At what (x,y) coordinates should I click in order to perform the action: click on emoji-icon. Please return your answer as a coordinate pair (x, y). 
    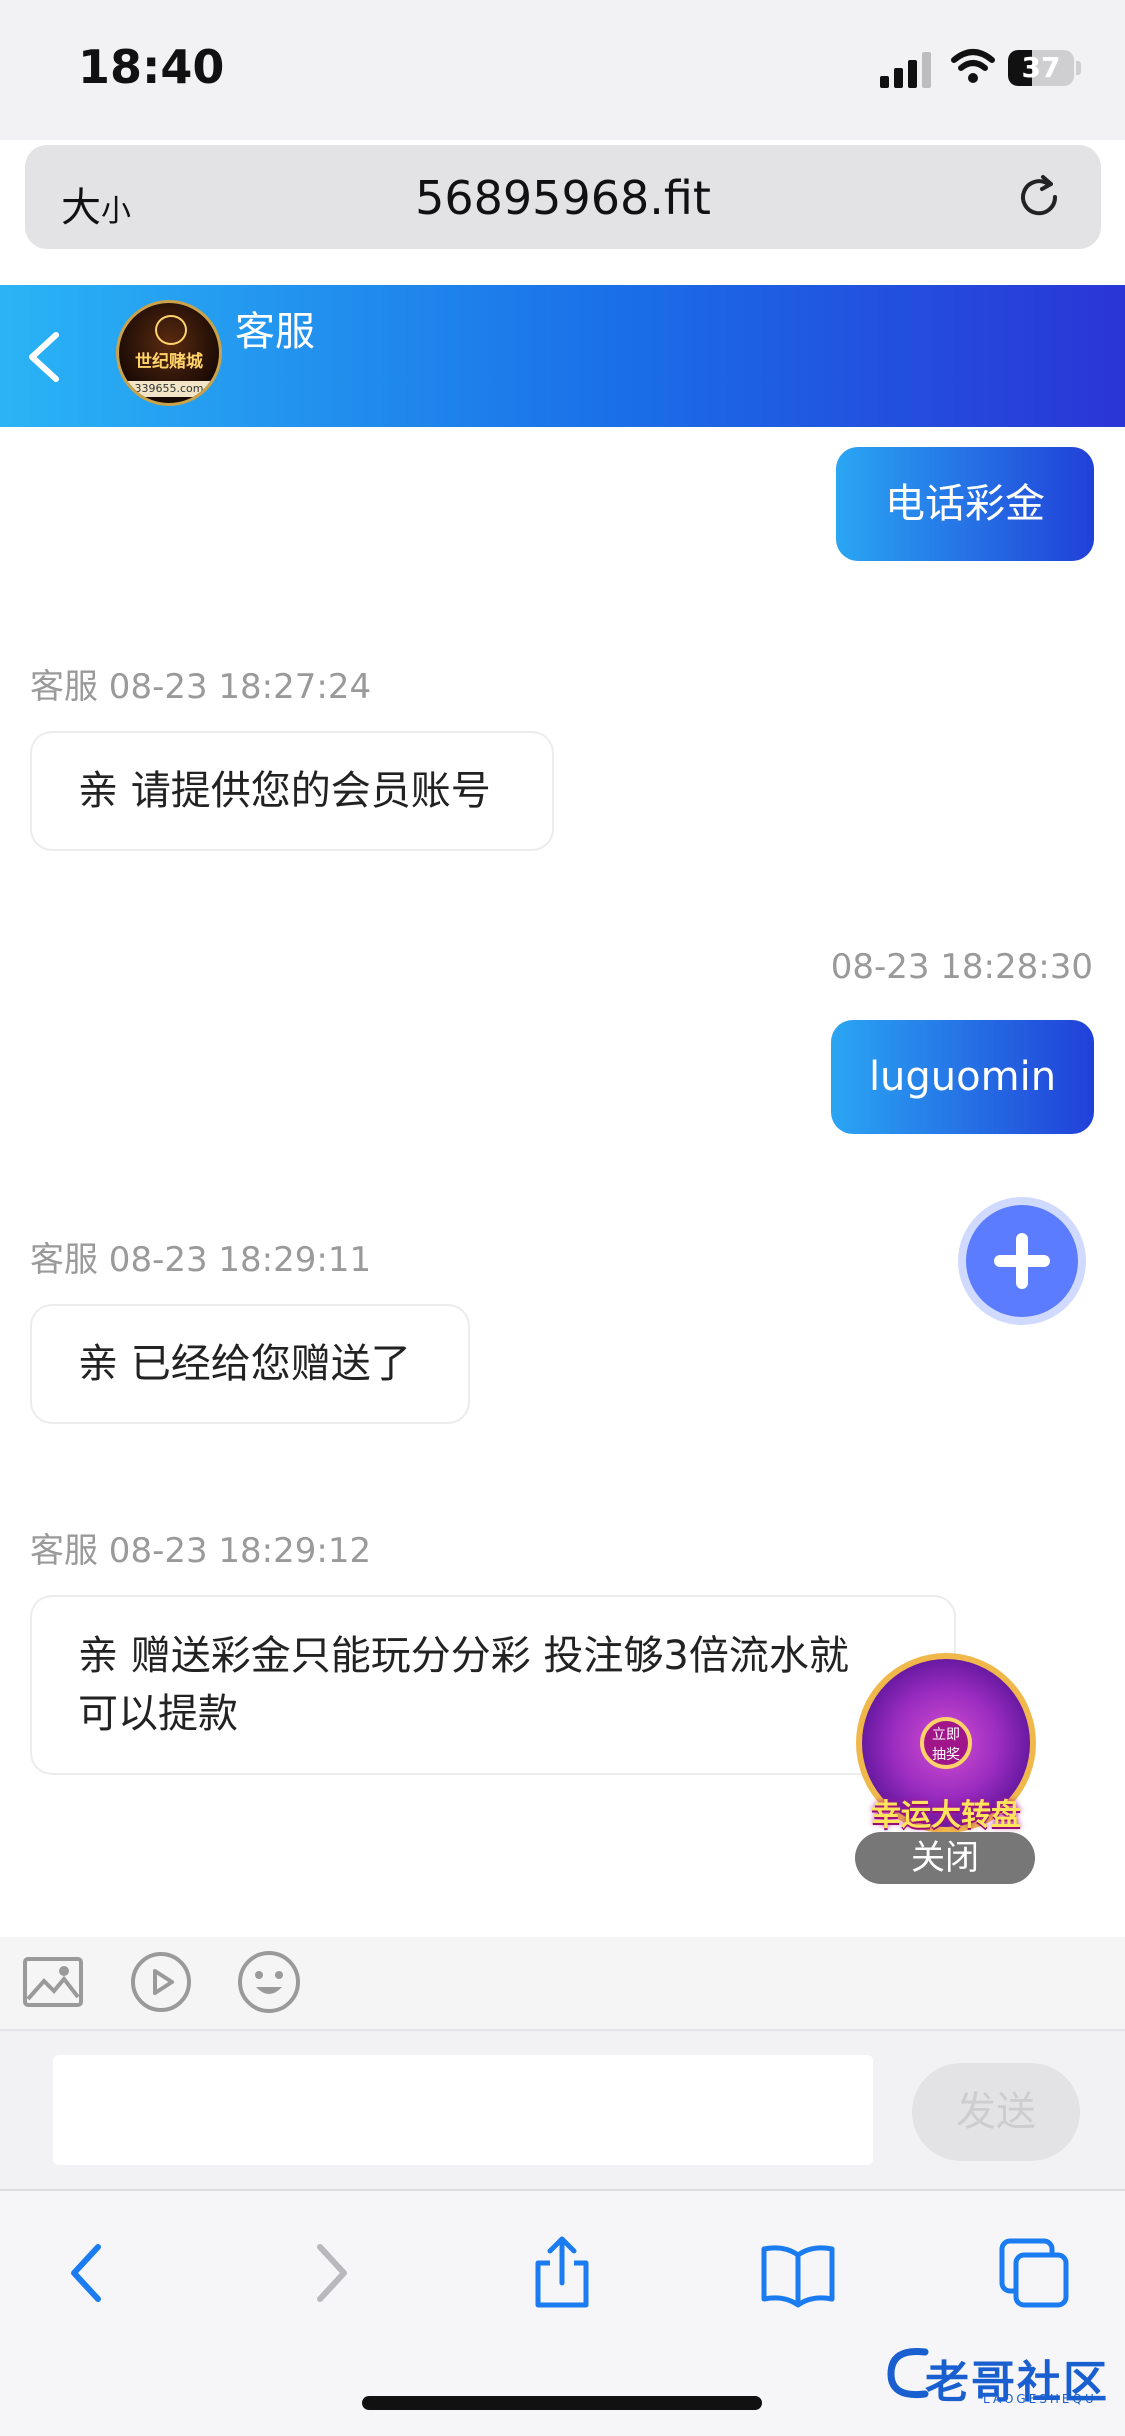
    Looking at the image, I should click on (269, 1982).